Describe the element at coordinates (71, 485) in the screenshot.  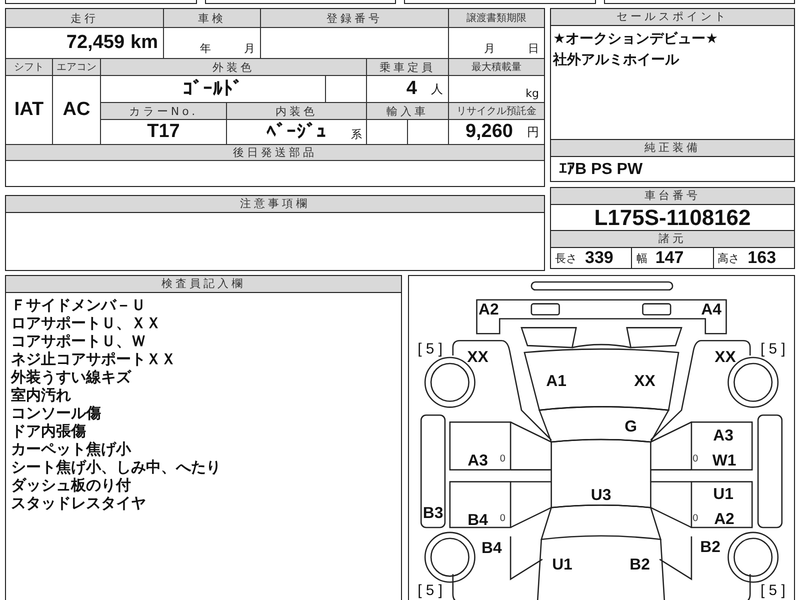
I see `inspection-note: ダッシュ板のり付` at that location.